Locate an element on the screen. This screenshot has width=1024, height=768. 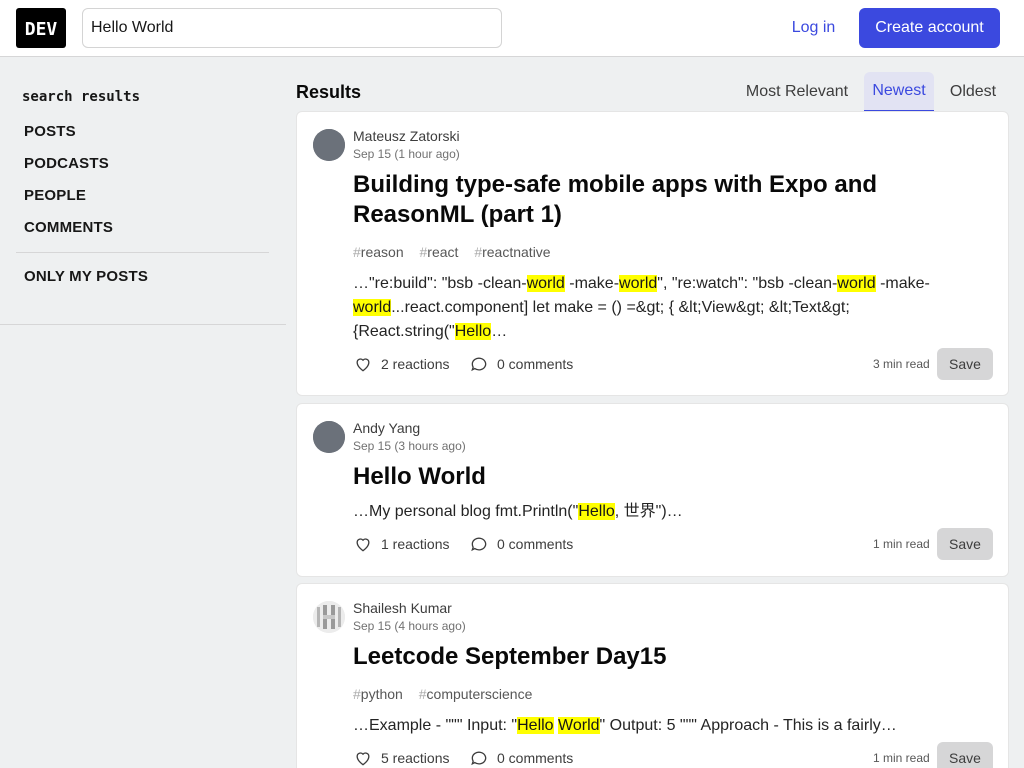
post-tags: #python #computerscience is located at coordinates (448, 694).